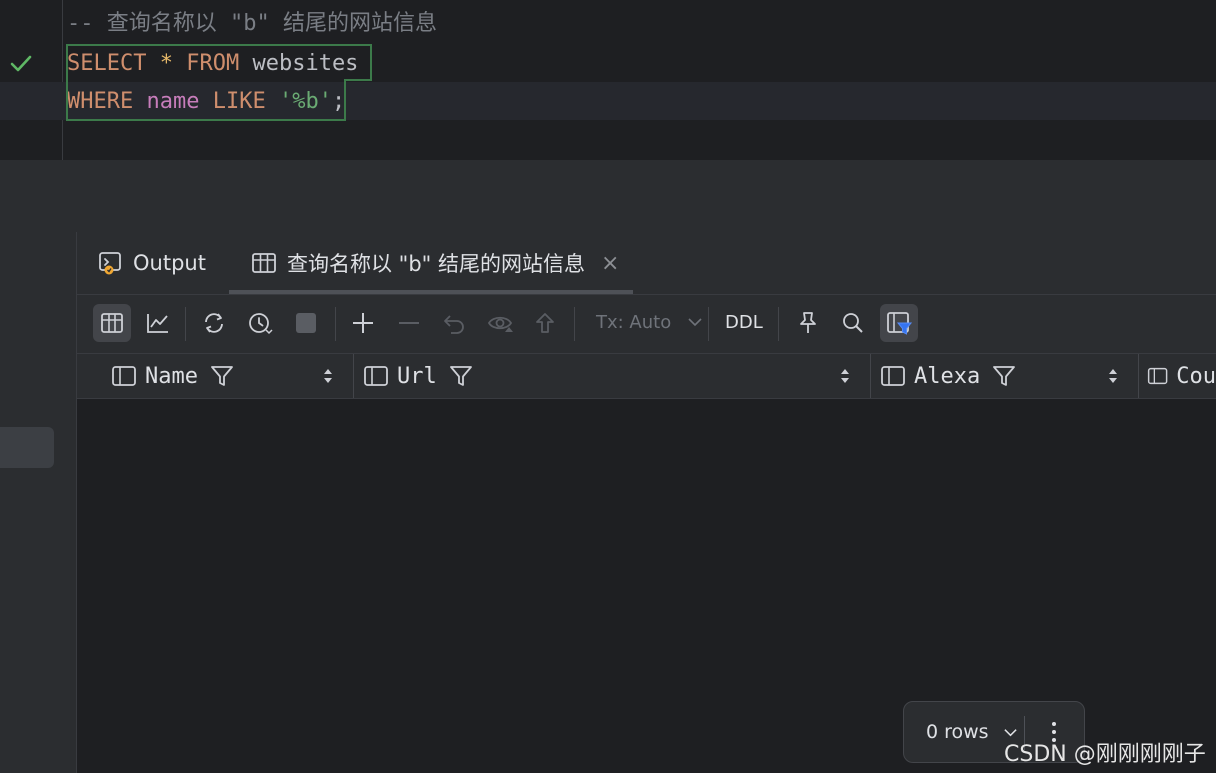 The height and width of the screenshot is (773, 1216). Describe the element at coordinates (27, 447) in the screenshot. I see `left-strip-button` at that location.